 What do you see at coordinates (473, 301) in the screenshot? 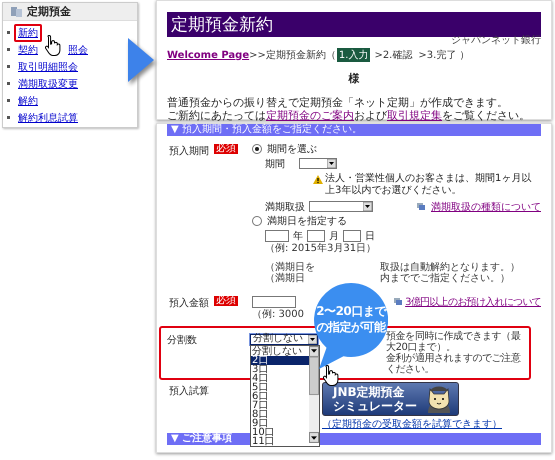
I see `info-link: 3億円以上のお預け入れについて` at bounding box center [473, 301].